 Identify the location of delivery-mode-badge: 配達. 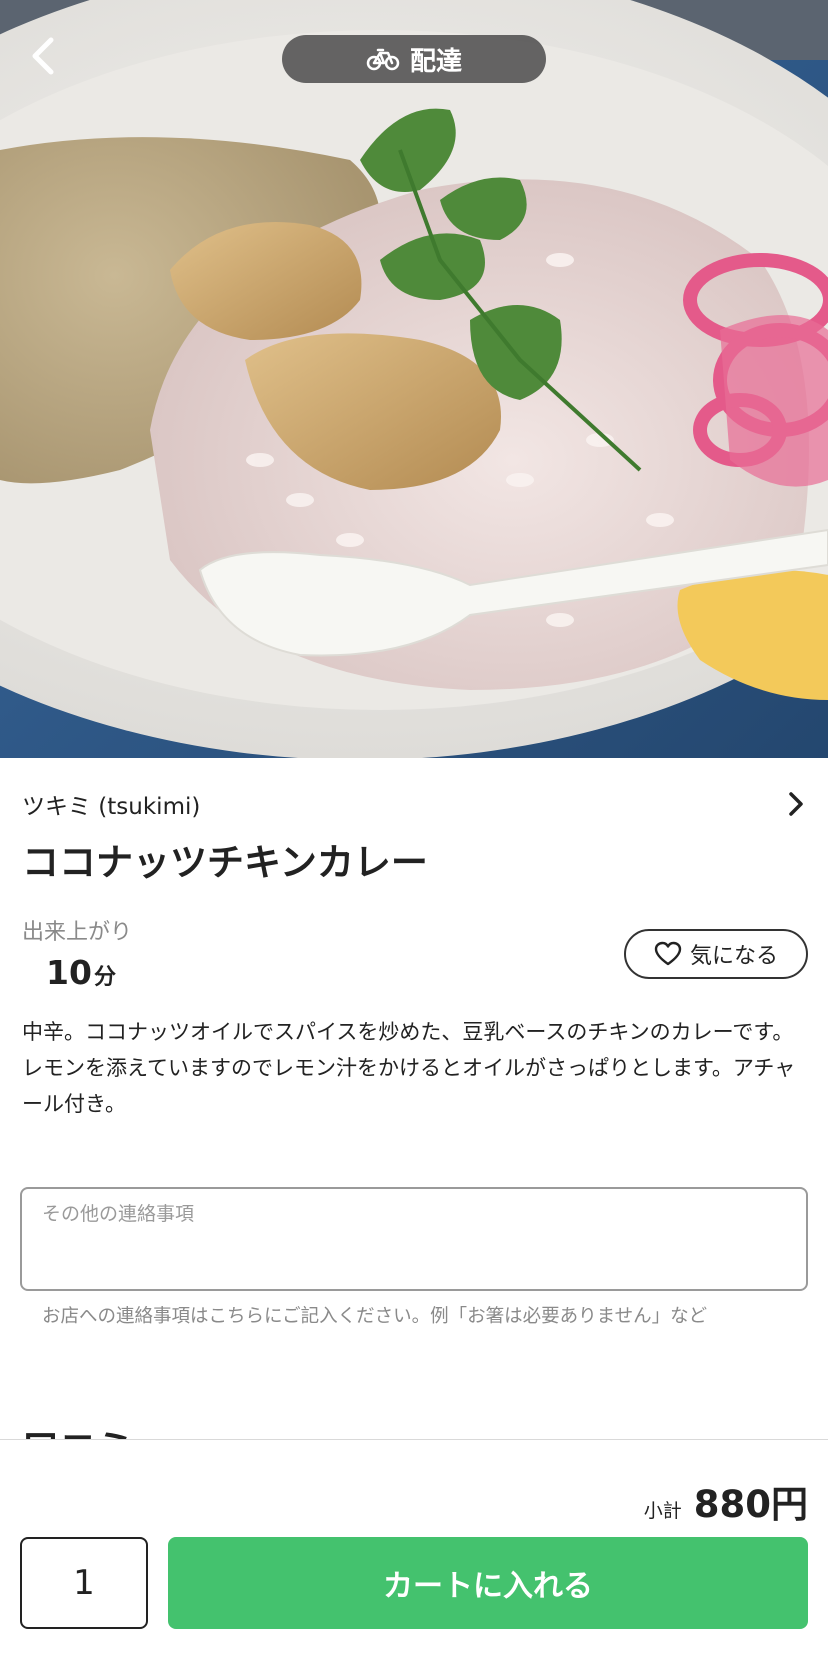
(414, 59).